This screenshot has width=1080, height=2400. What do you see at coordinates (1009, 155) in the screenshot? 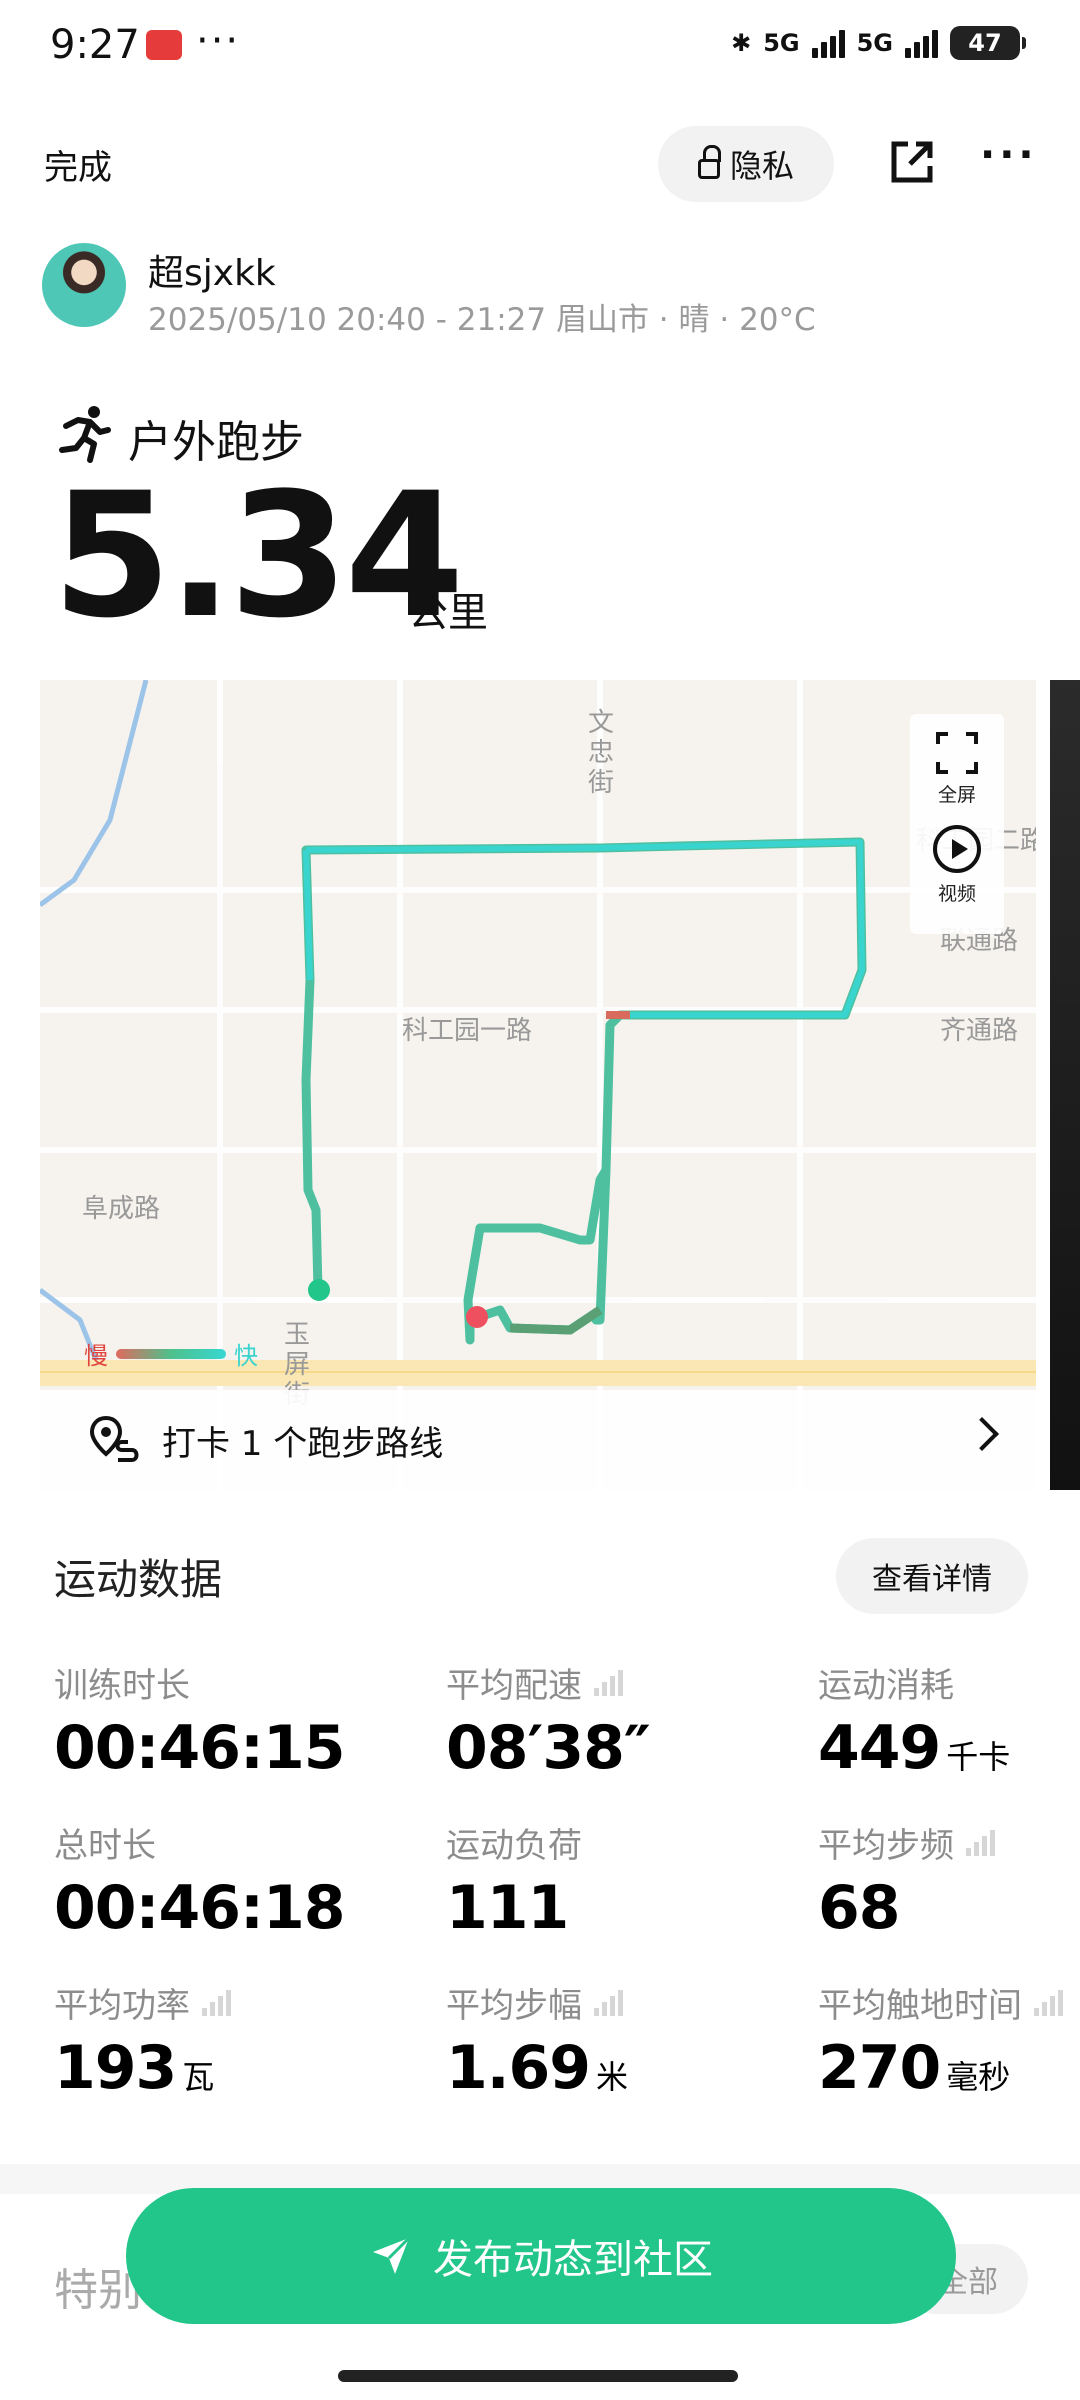
I see `more-options-button: ···` at bounding box center [1009, 155].